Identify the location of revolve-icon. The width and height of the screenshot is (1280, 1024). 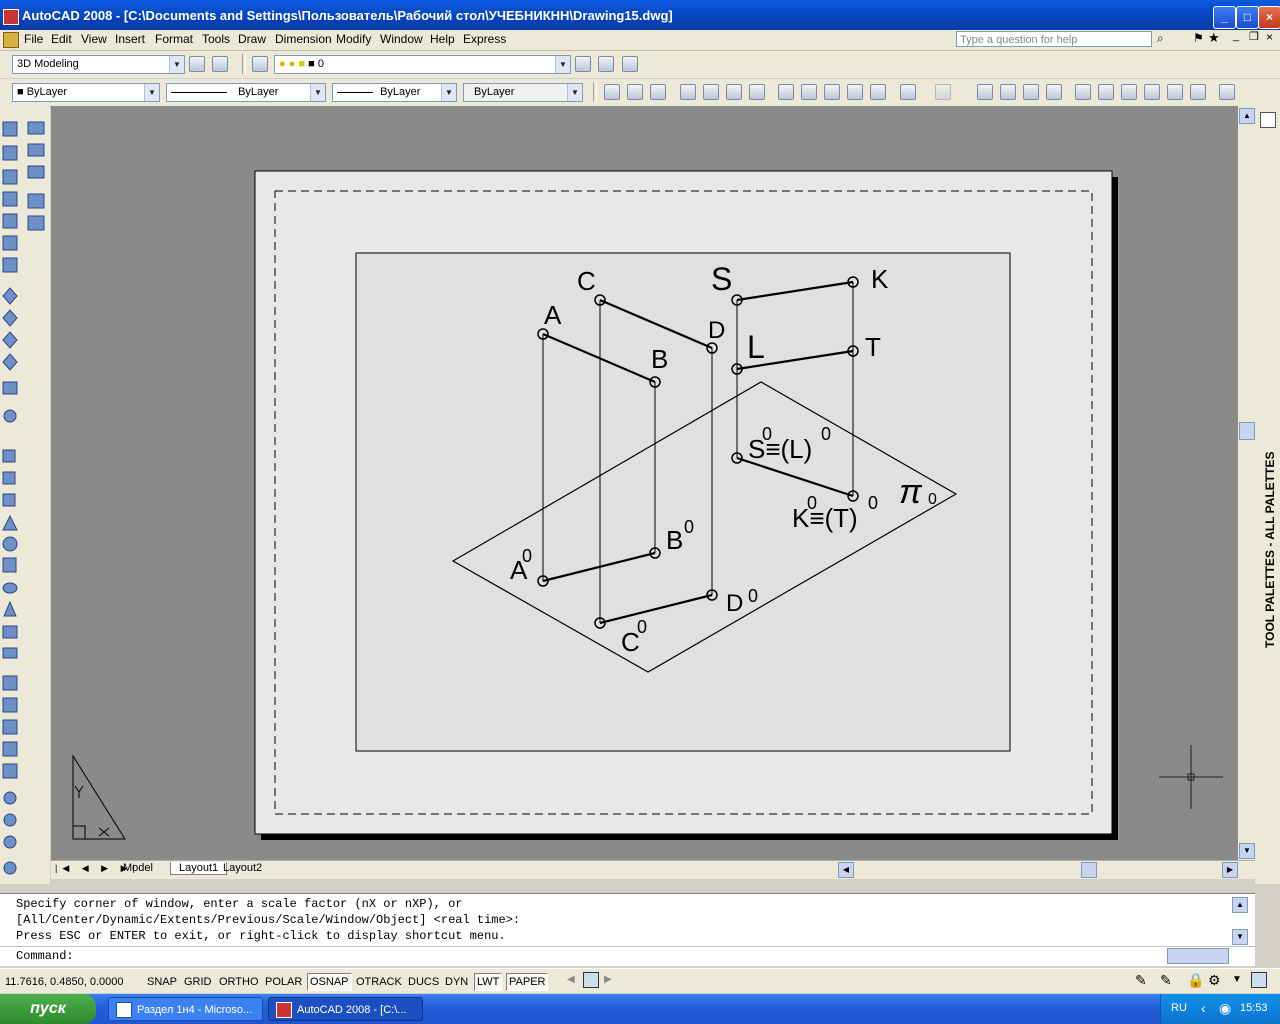
(10, 727).